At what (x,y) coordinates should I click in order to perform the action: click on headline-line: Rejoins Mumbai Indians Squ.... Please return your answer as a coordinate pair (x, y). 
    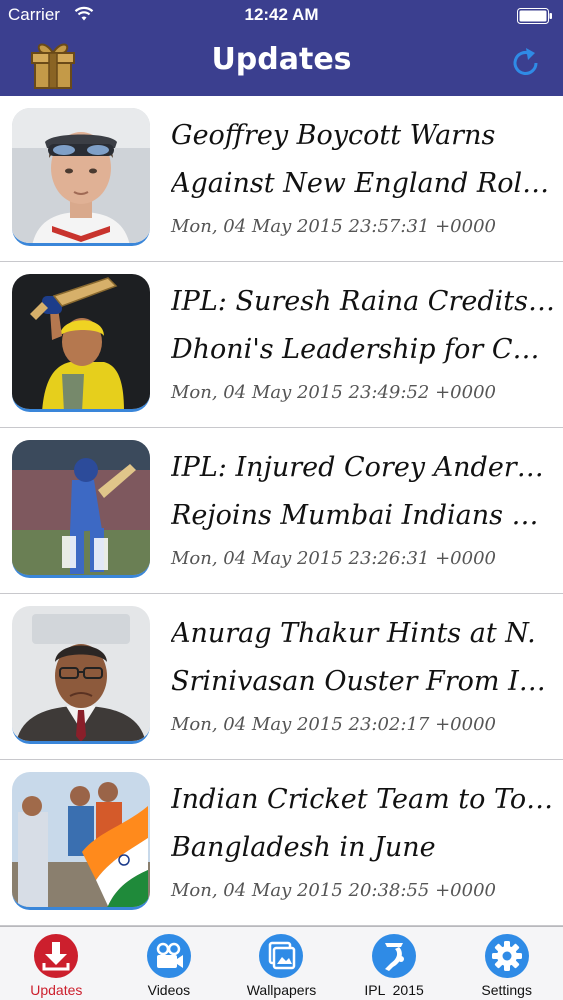
    Looking at the image, I should click on (363, 515).